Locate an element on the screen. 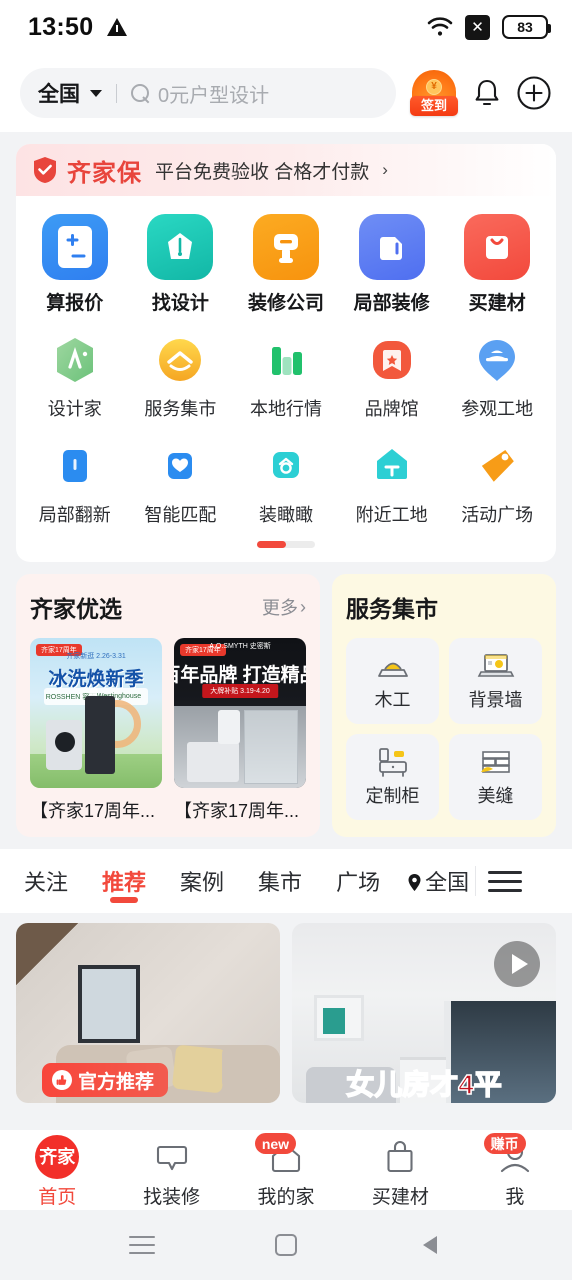 The width and height of the screenshot is (572, 1280). feed-list: 官方推荐 女儿房才4平 is located at coordinates (286, 1008).